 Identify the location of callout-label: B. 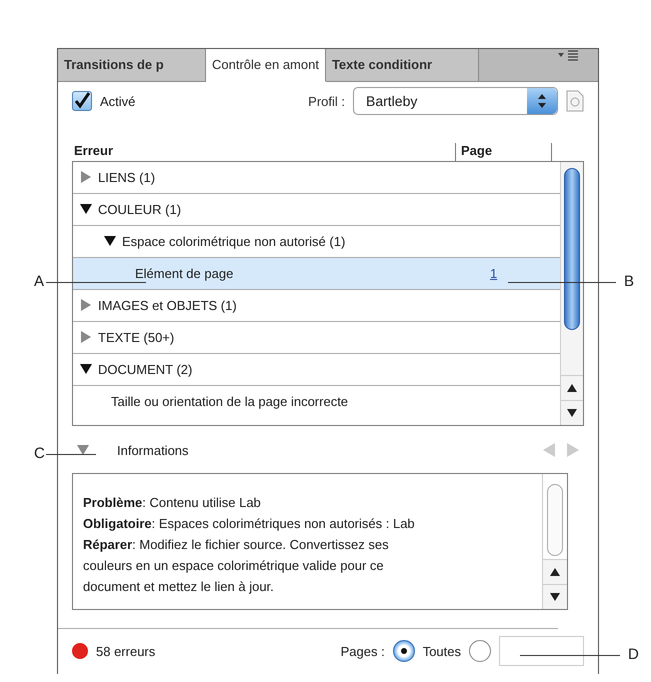
(629, 281).